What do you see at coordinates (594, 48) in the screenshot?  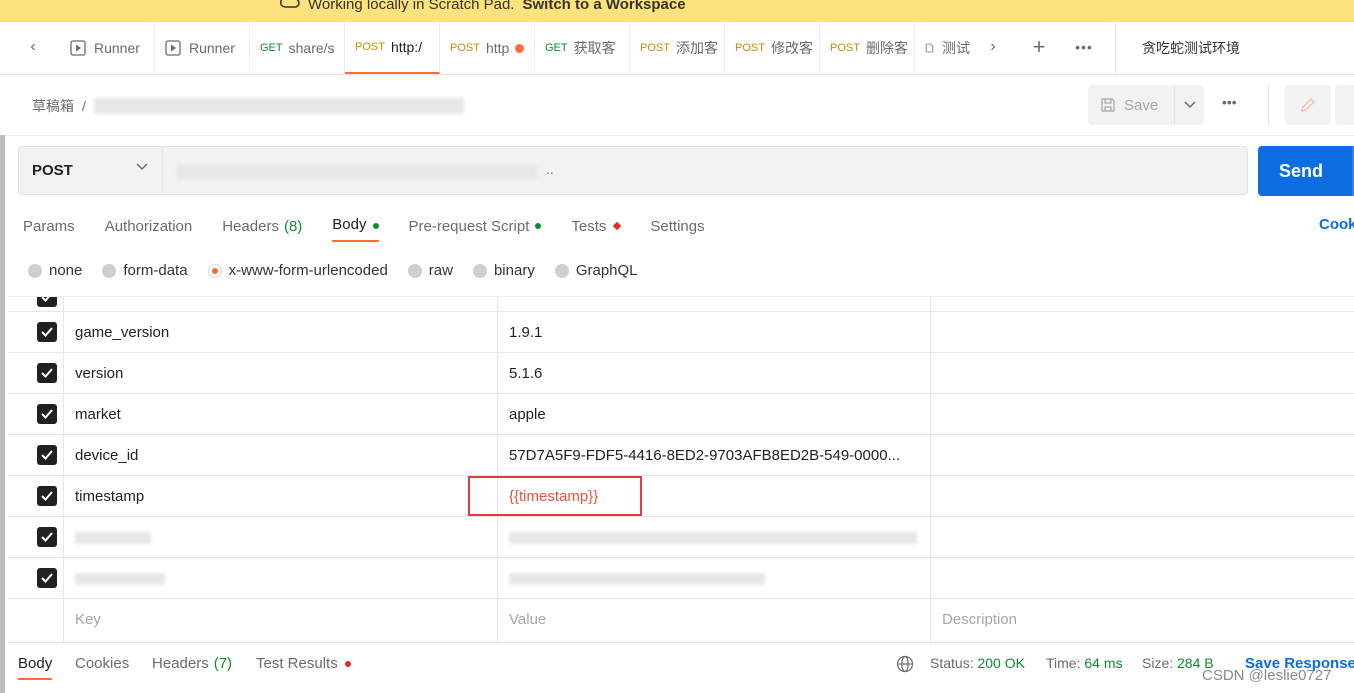 I see `tab-label: 获取客` at bounding box center [594, 48].